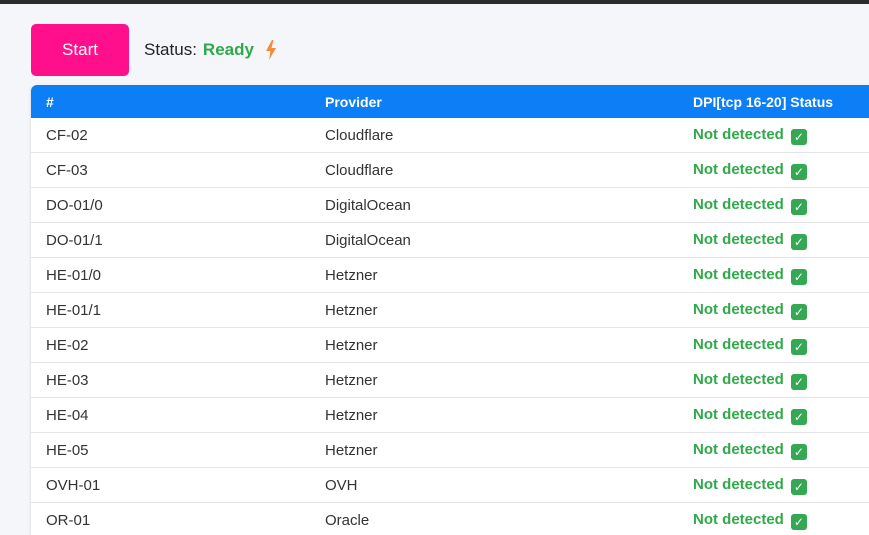 Image resolution: width=869 pixels, height=535 pixels. I want to click on table-row: OVH-01 OVH Not detected ✓, so click(450, 485).